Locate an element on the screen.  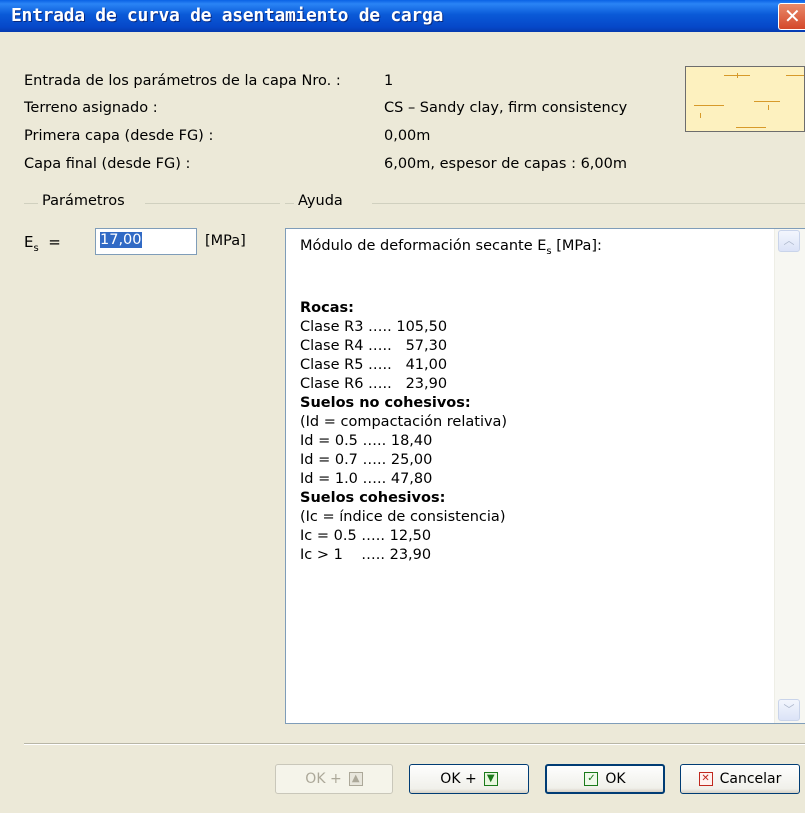
help-cohesive-title: Suelos cohesivos: is located at coordinates (373, 497).